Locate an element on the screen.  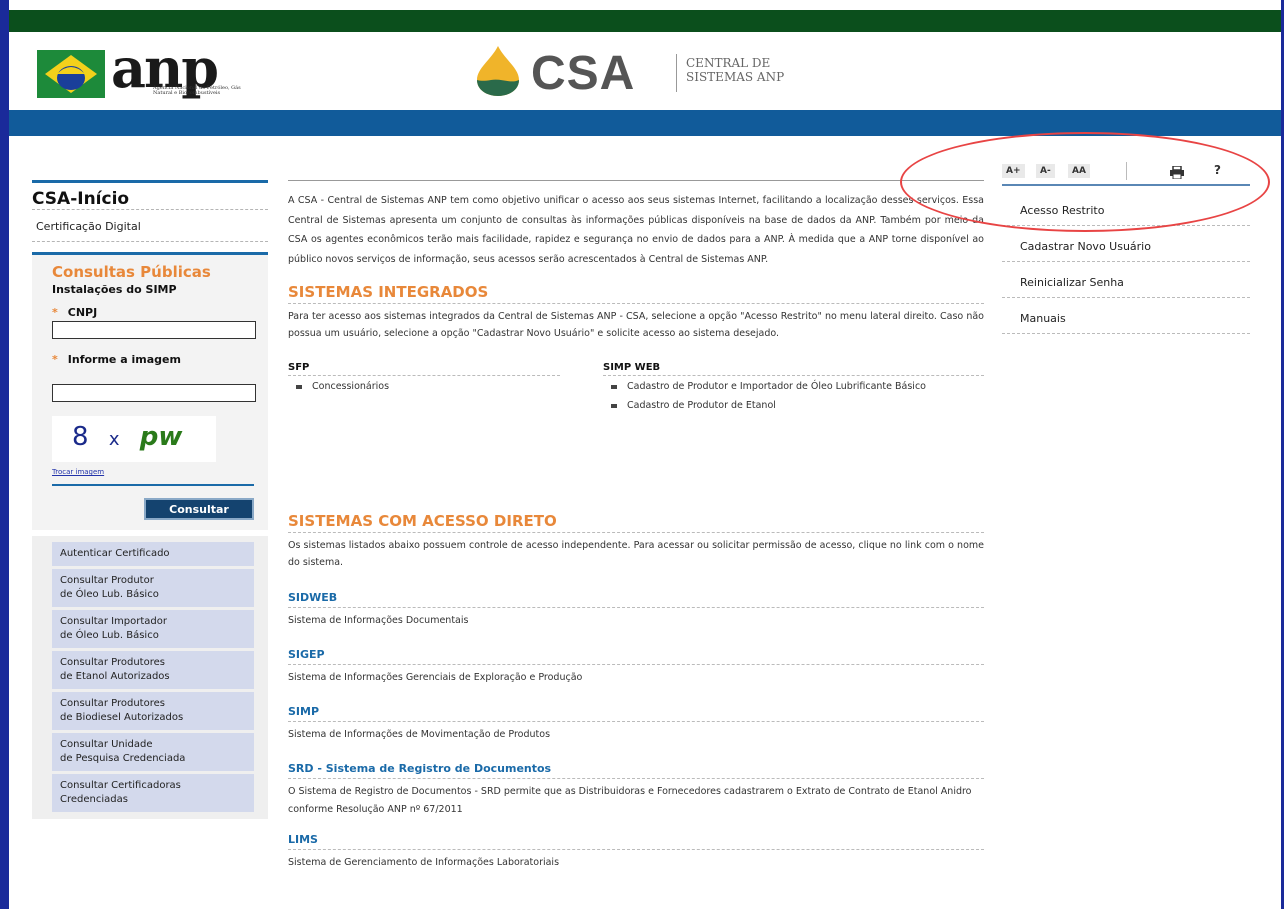
sfp-item-concessionarios: Concessionários is located at coordinates (424, 387).